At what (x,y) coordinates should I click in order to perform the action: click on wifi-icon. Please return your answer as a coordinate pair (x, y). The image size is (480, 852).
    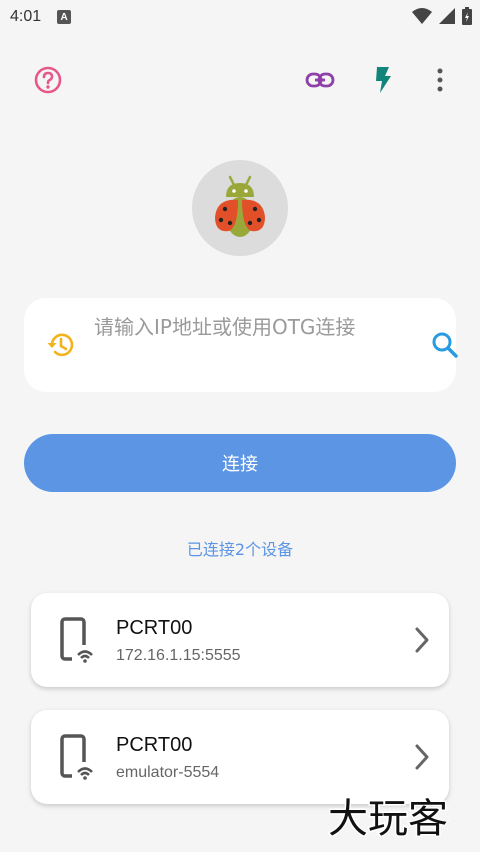
    Looking at the image, I should click on (422, 16).